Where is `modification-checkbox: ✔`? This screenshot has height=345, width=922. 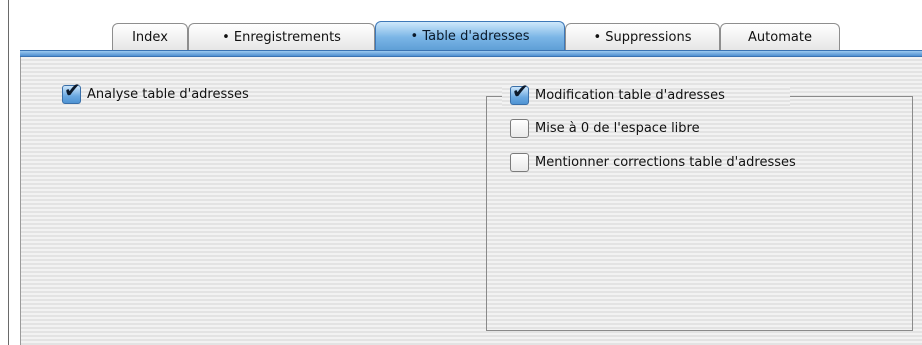 modification-checkbox: ✔ is located at coordinates (519, 93).